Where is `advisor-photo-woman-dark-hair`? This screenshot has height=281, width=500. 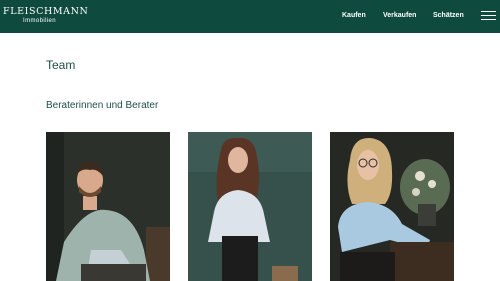 advisor-photo-woman-dark-hair is located at coordinates (250, 206).